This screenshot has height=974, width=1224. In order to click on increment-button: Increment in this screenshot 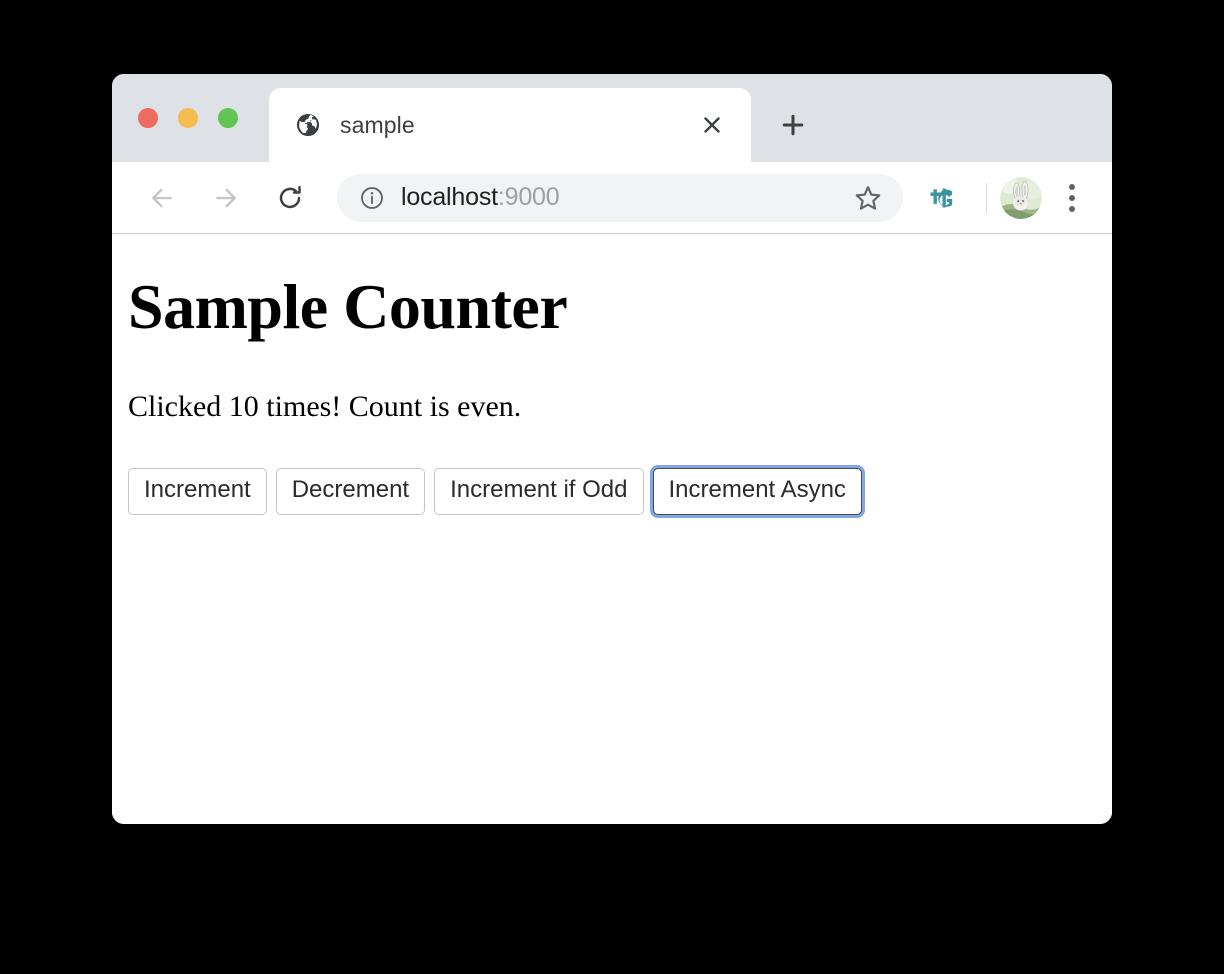, I will do `click(197, 491)`.